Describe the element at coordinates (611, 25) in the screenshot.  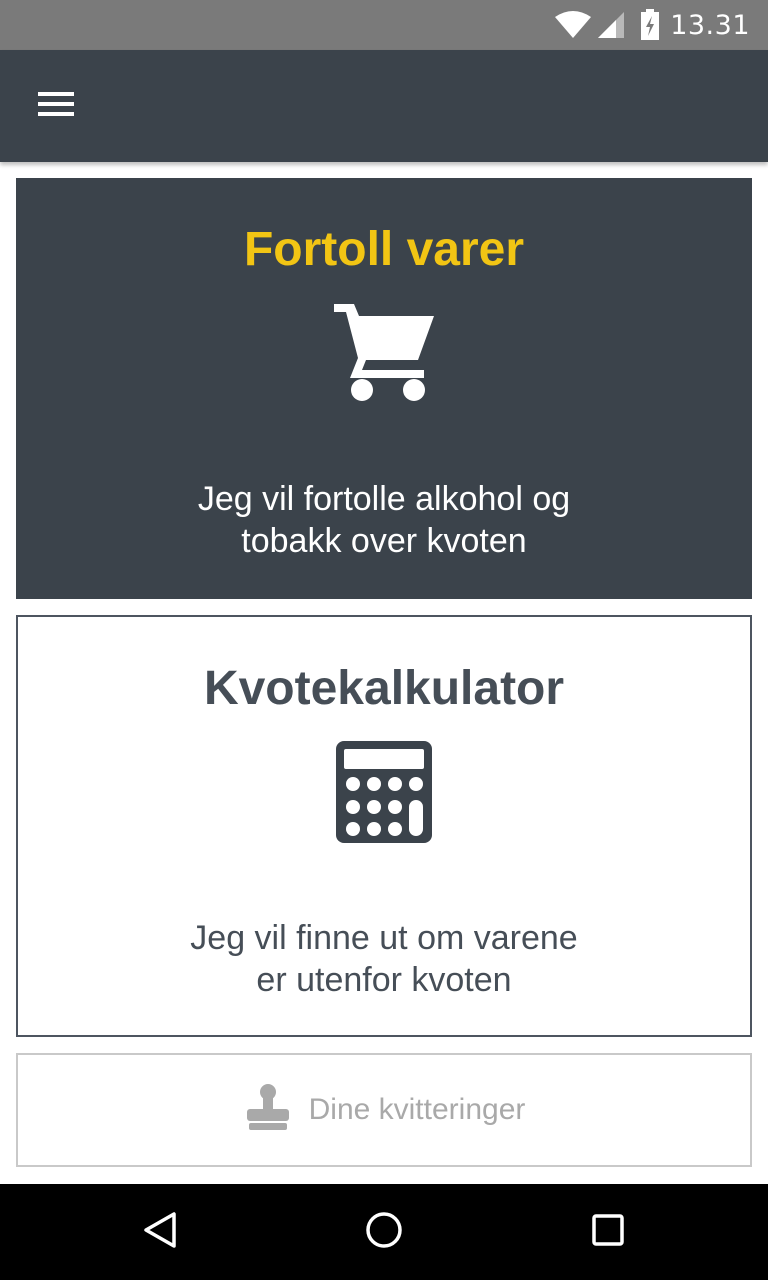
I see `signal-icon` at that location.